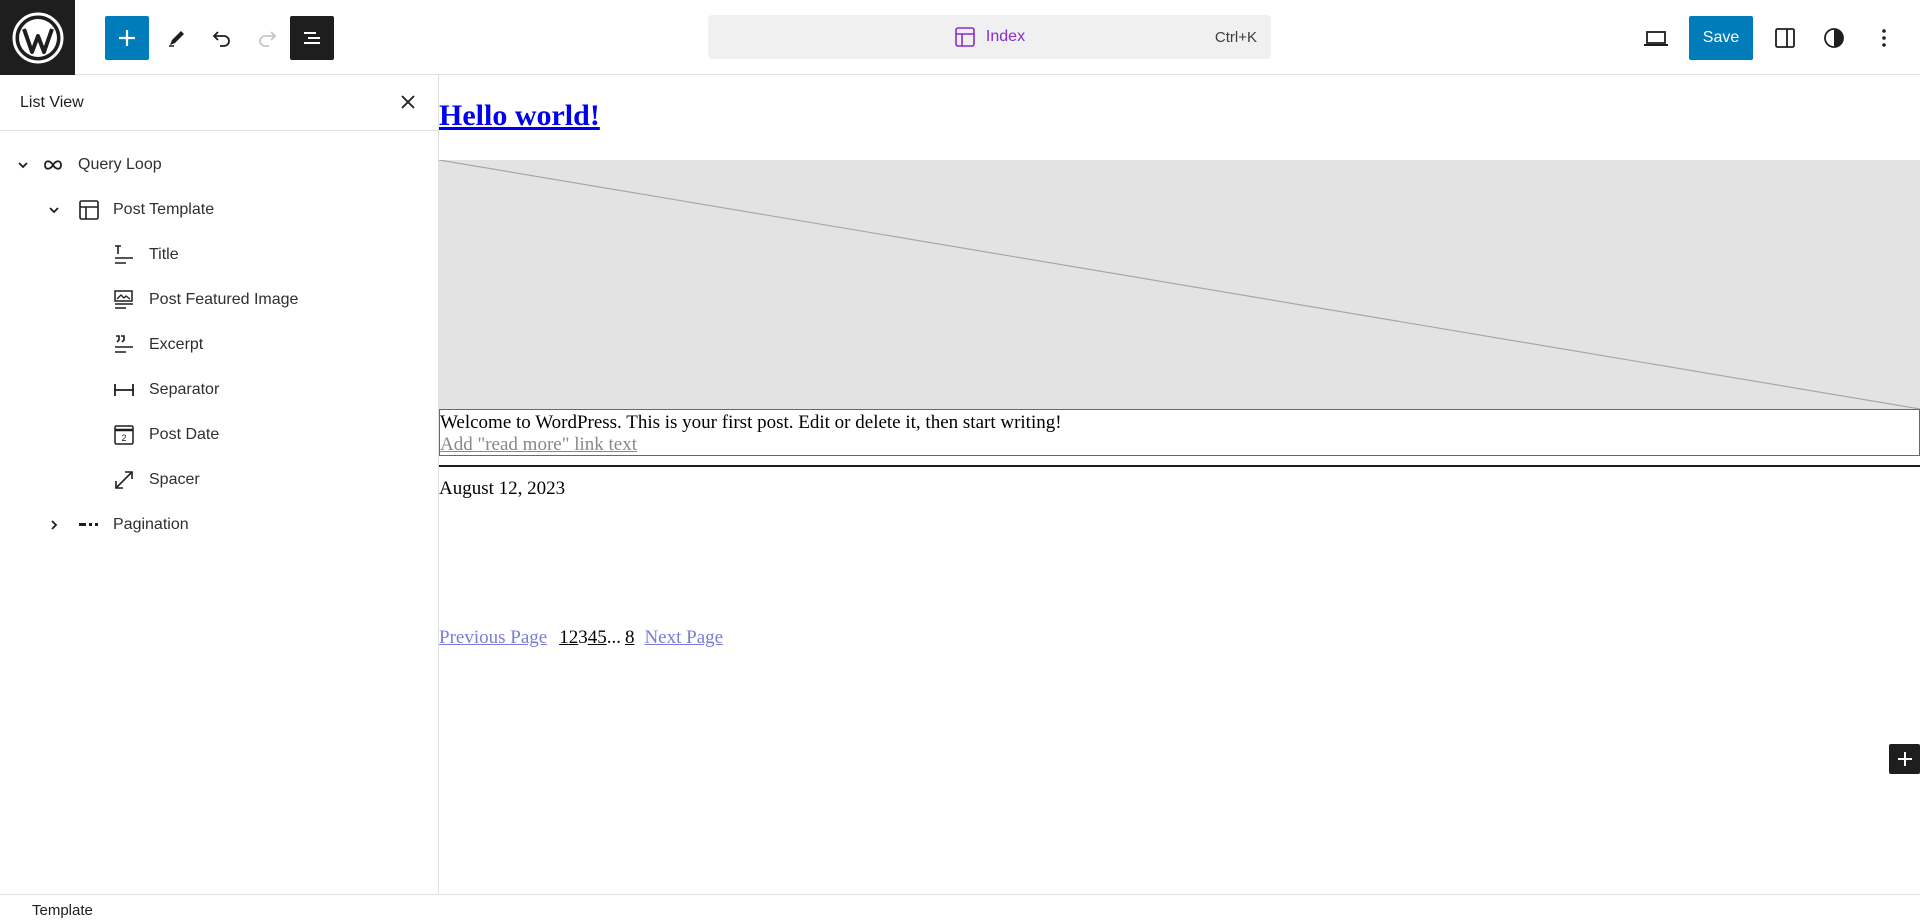 The image size is (1920, 924). Describe the element at coordinates (519, 116) in the screenshot. I see `post-title: Hello world!` at that location.